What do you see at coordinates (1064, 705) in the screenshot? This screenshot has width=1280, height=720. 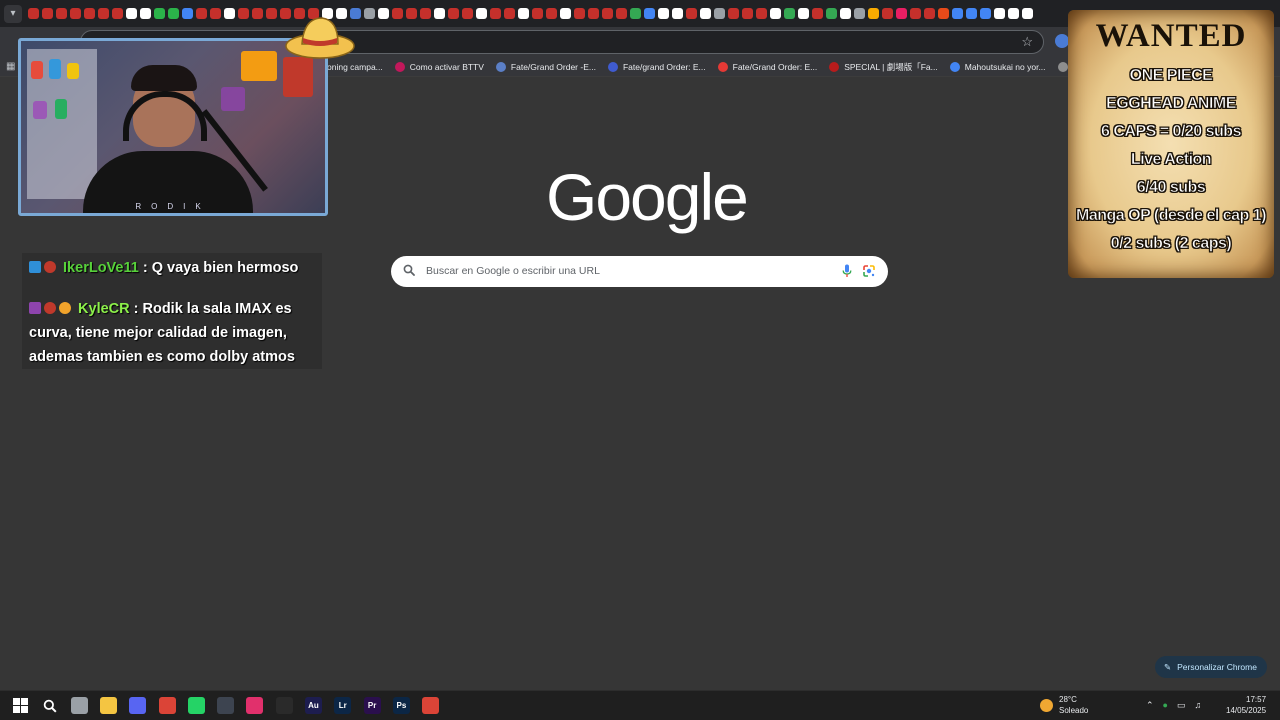 I see `weather-widget: 28°C Soleado` at bounding box center [1064, 705].